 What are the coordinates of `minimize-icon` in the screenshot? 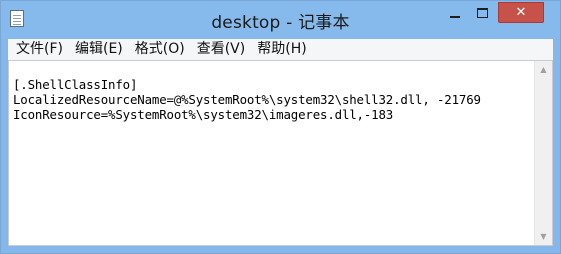 It's located at (455, 16).